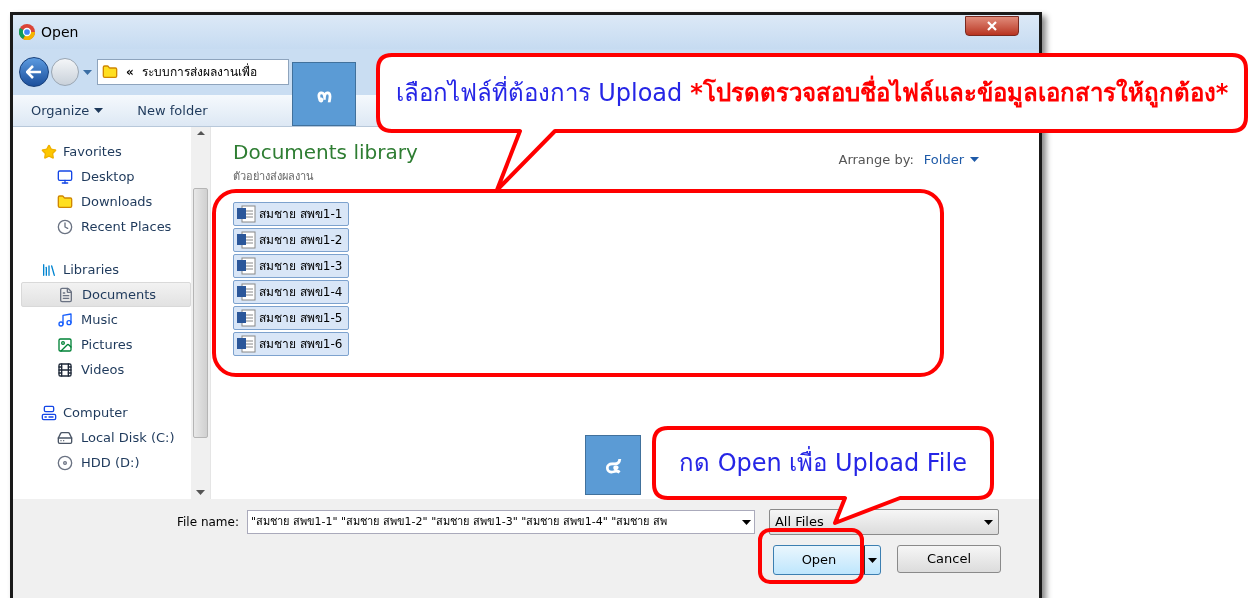  I want to click on scroll-up-icon, so click(200, 133).